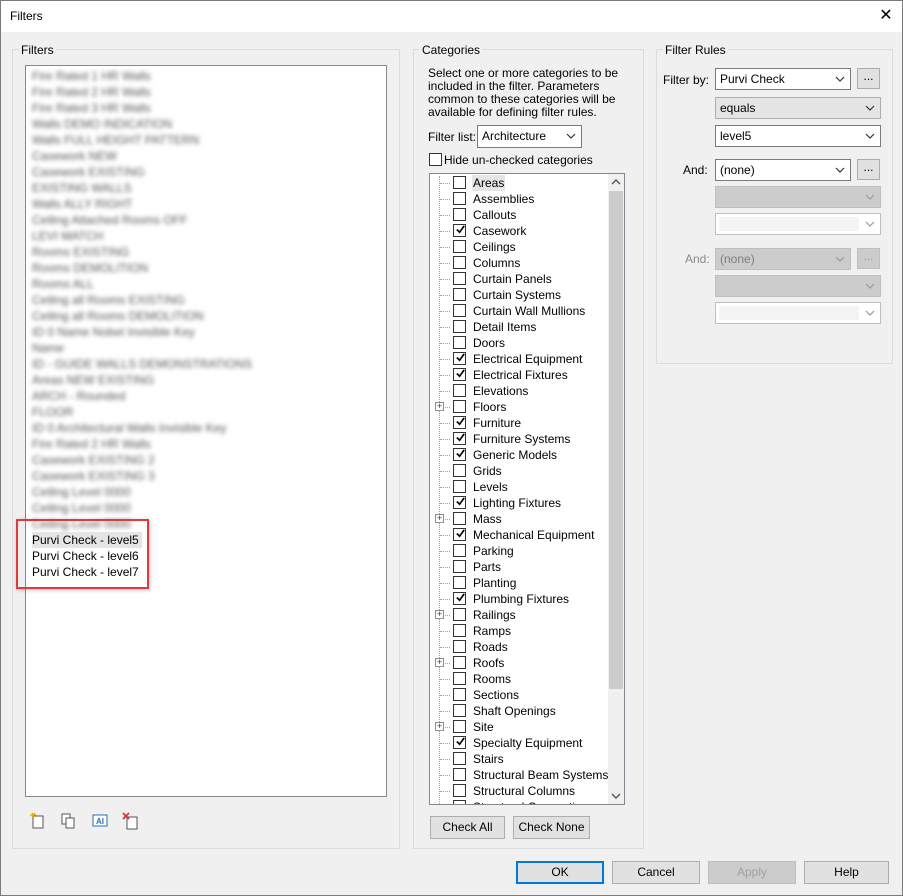  I want to click on filter-item-blurred: FLOOR, so click(52, 412).